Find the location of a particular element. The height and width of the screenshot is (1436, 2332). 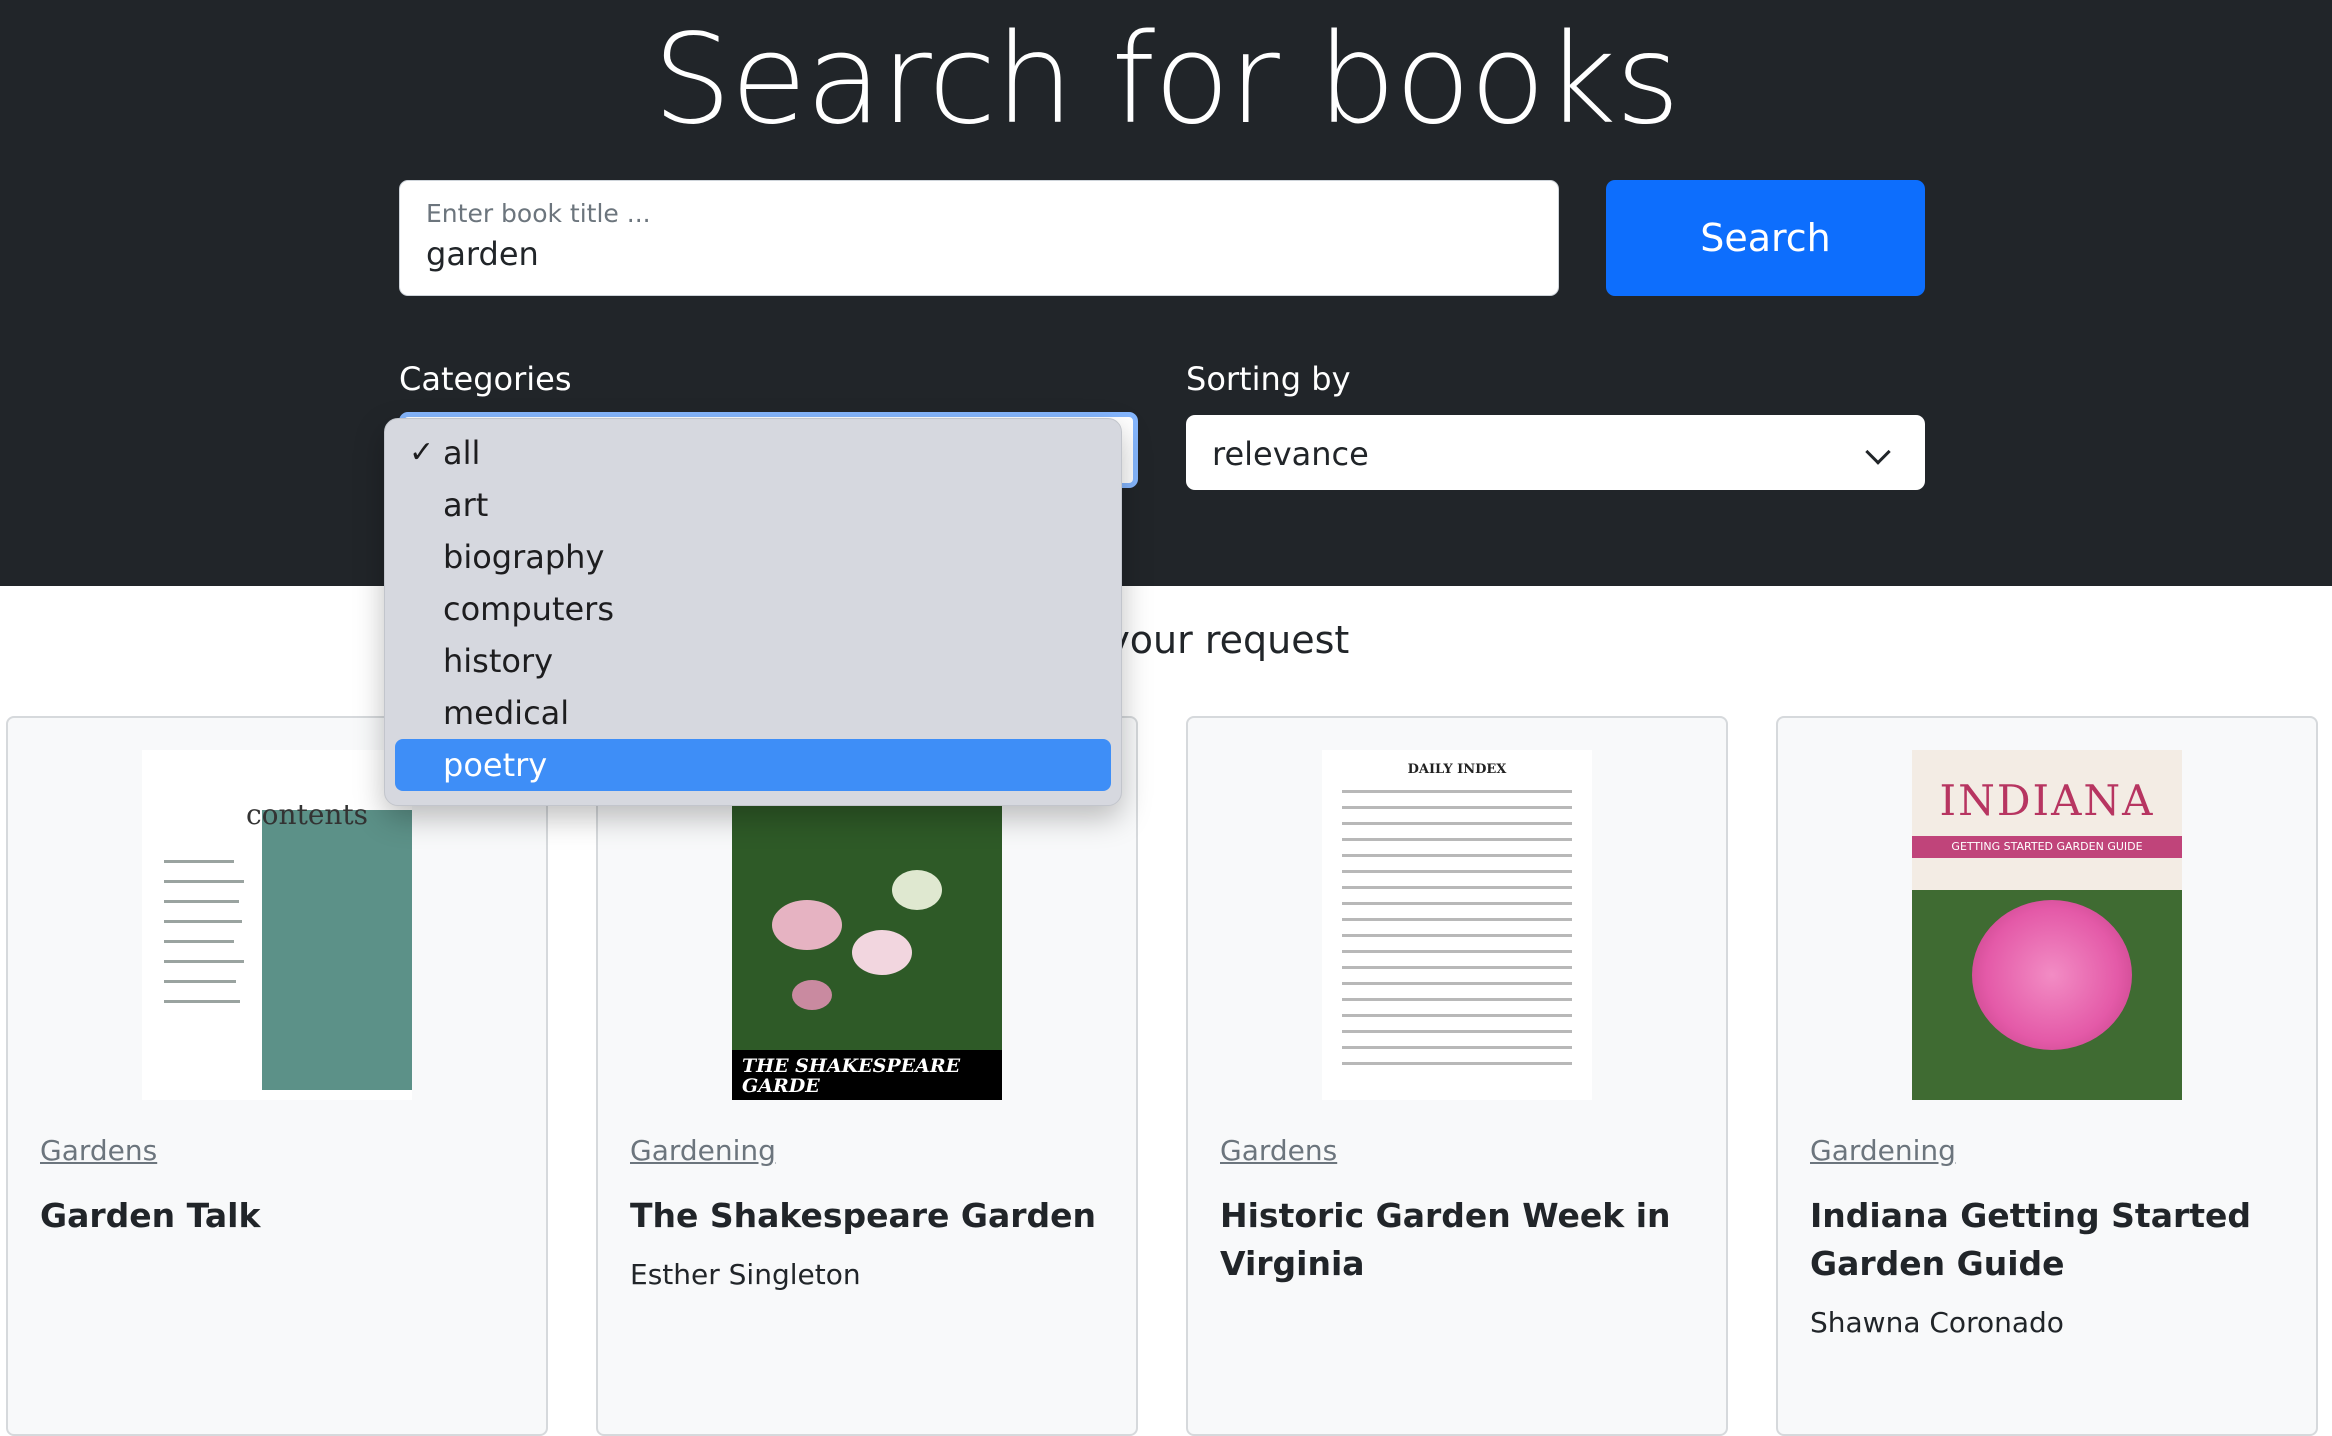

categories-label: Categories is located at coordinates (485, 379).